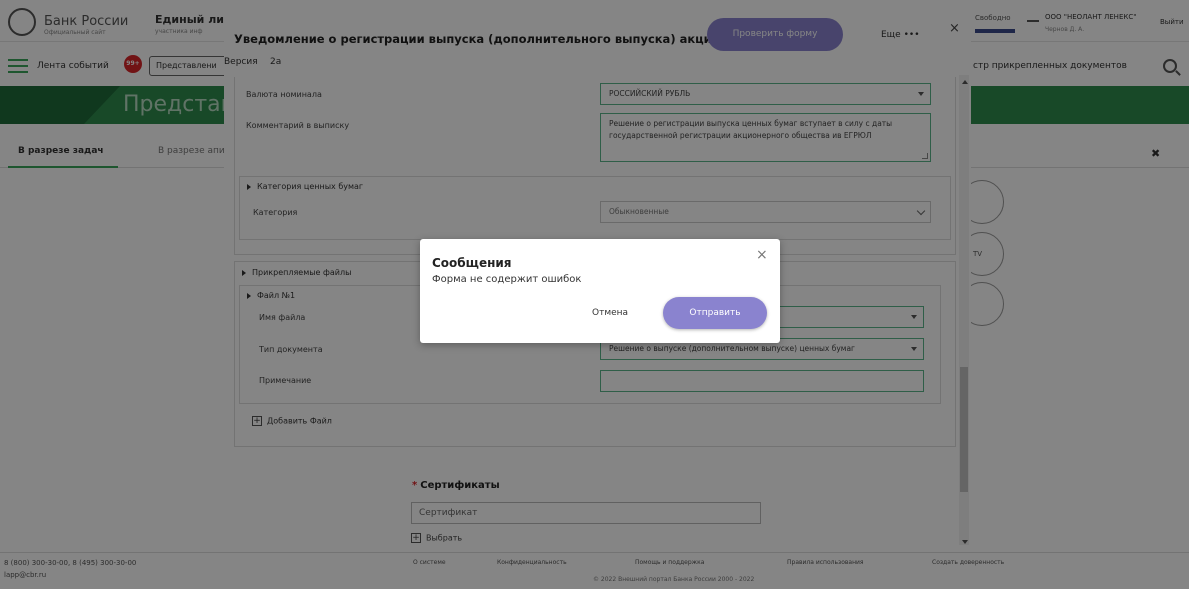 This screenshot has width=1189, height=589. What do you see at coordinates (762, 255) in the screenshot?
I see `close-icon: ×` at bounding box center [762, 255].